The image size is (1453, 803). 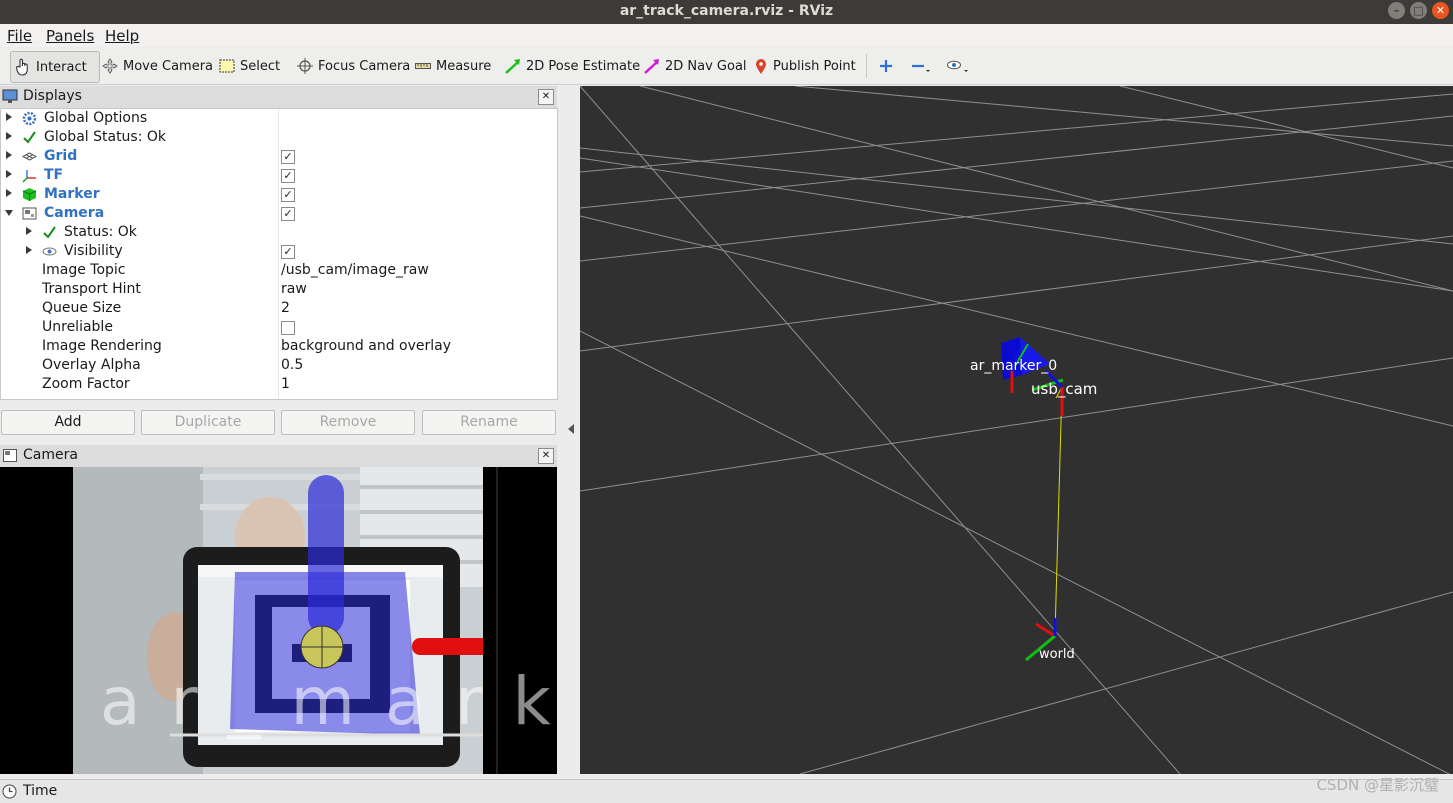 What do you see at coordinates (68, 422) in the screenshot?
I see `add-display-button: Add` at bounding box center [68, 422].